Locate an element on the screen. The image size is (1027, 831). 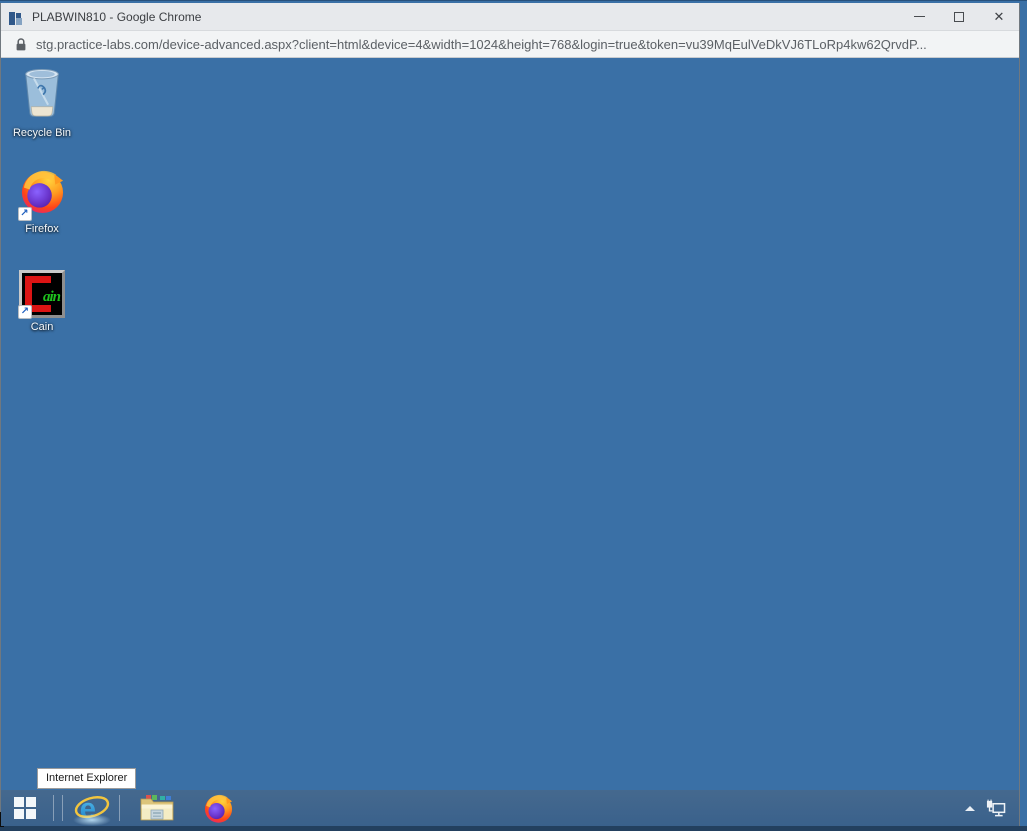
window-controls: ✕ is located at coordinates (959, 16).